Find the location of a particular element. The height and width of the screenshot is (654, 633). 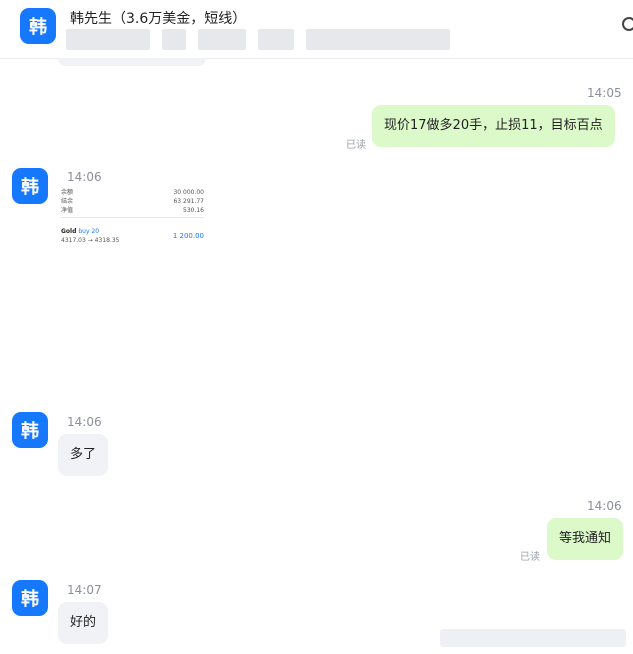

receipt-value: 30 000.00 is located at coordinates (188, 192).